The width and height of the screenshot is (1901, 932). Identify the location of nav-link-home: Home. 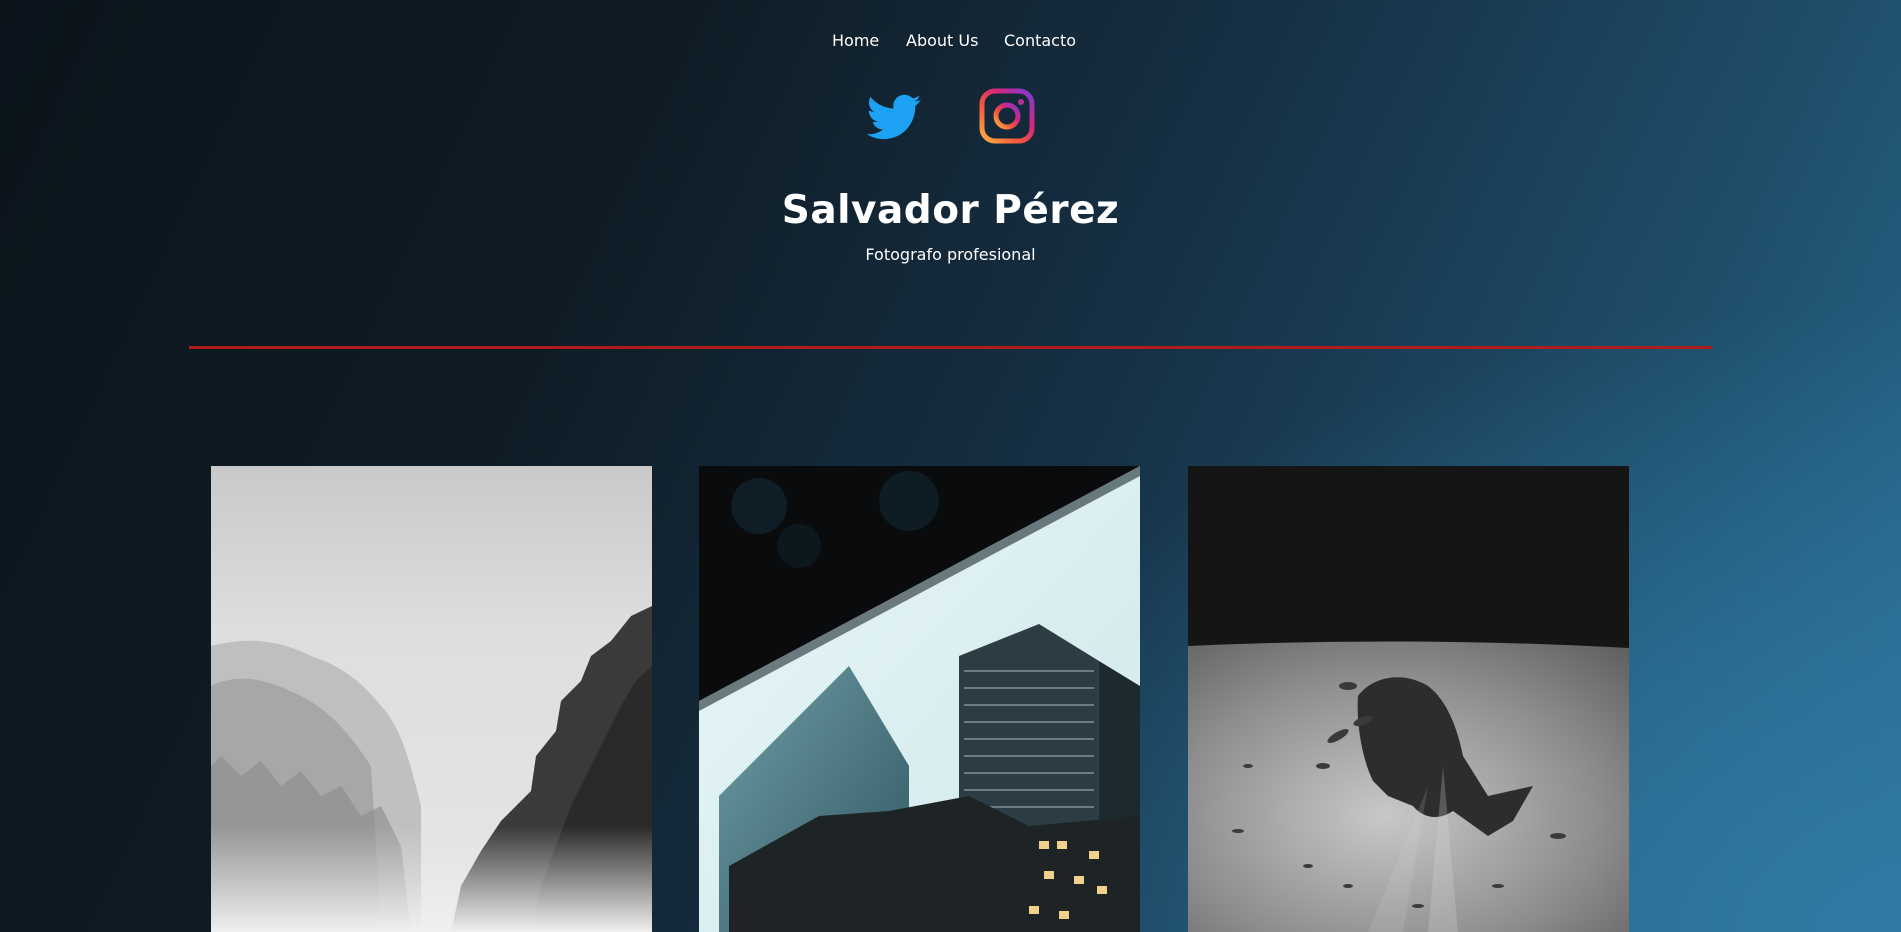
(855, 40).